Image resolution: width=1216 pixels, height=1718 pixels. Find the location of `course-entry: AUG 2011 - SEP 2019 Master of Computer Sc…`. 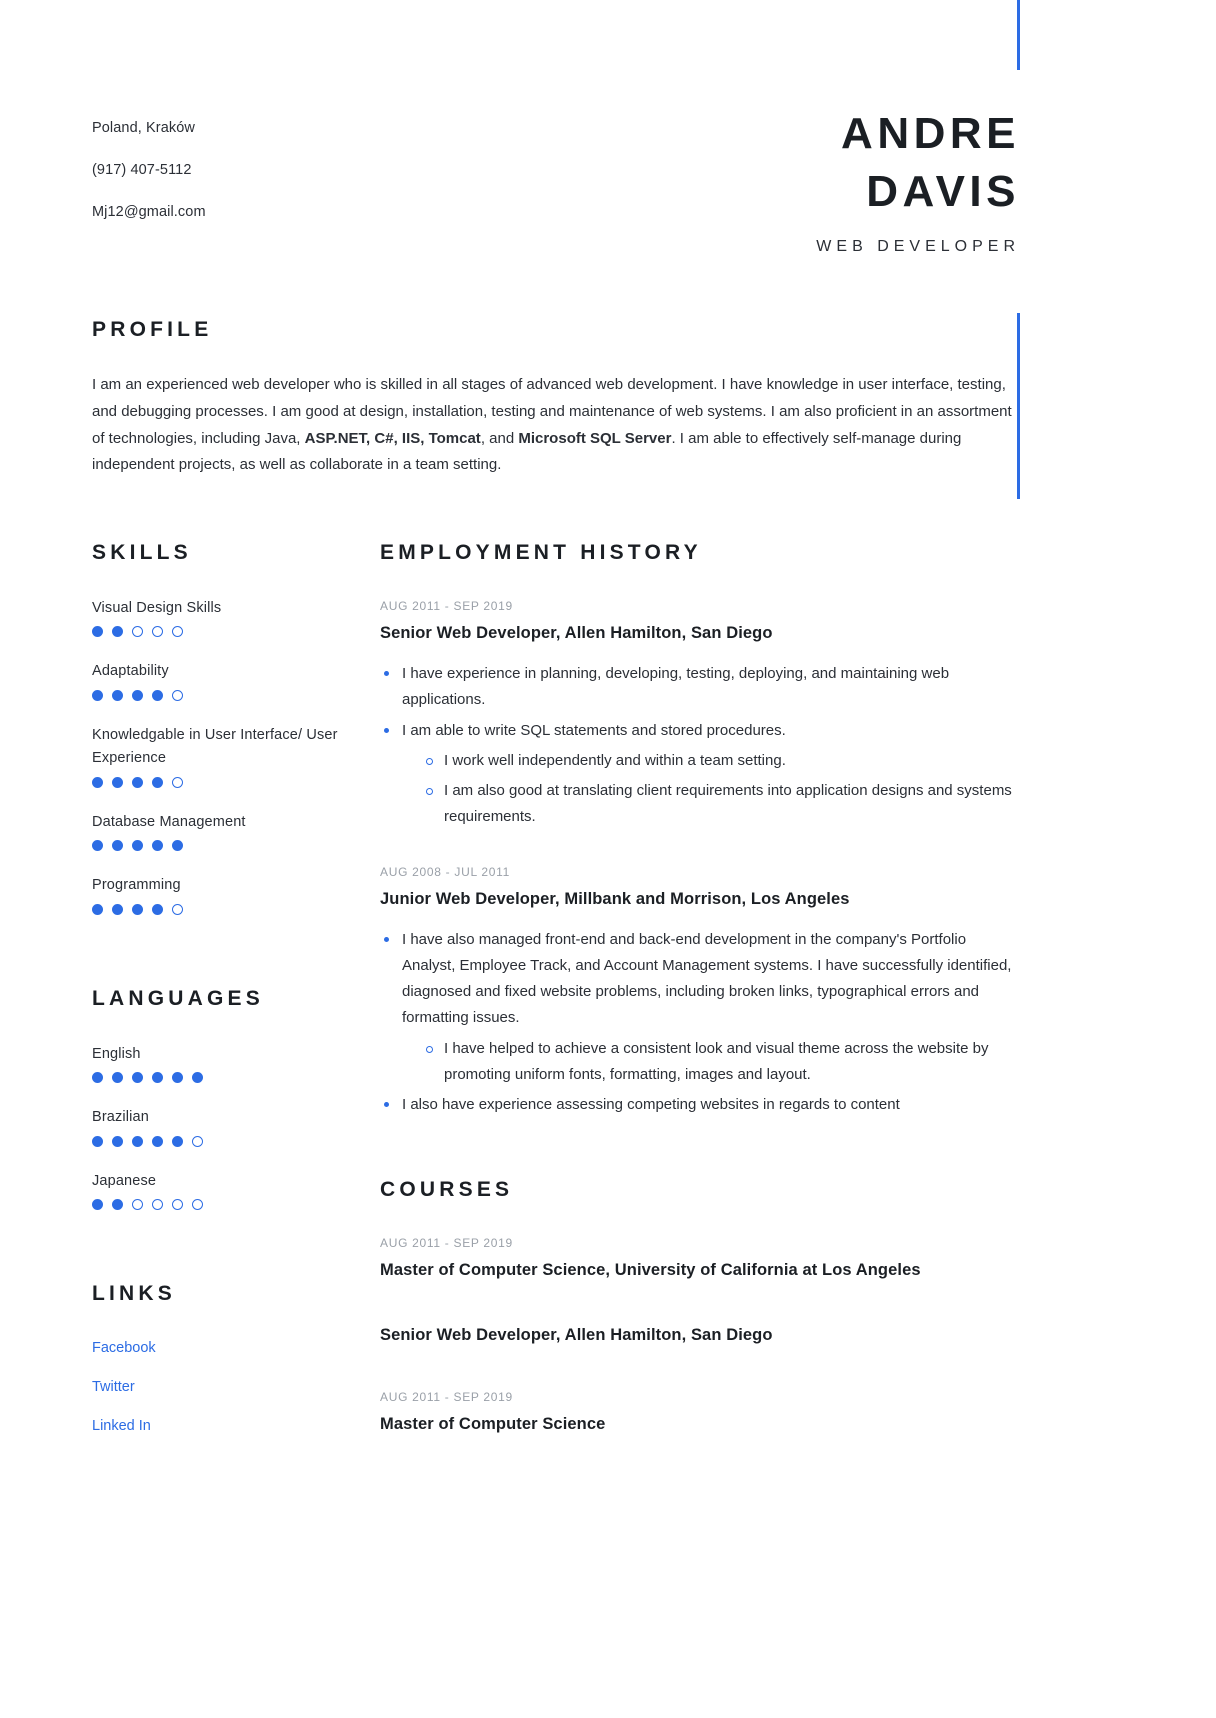

course-entry: AUG 2011 - SEP 2019 Master of Computer Sc… is located at coordinates (700, 1413).